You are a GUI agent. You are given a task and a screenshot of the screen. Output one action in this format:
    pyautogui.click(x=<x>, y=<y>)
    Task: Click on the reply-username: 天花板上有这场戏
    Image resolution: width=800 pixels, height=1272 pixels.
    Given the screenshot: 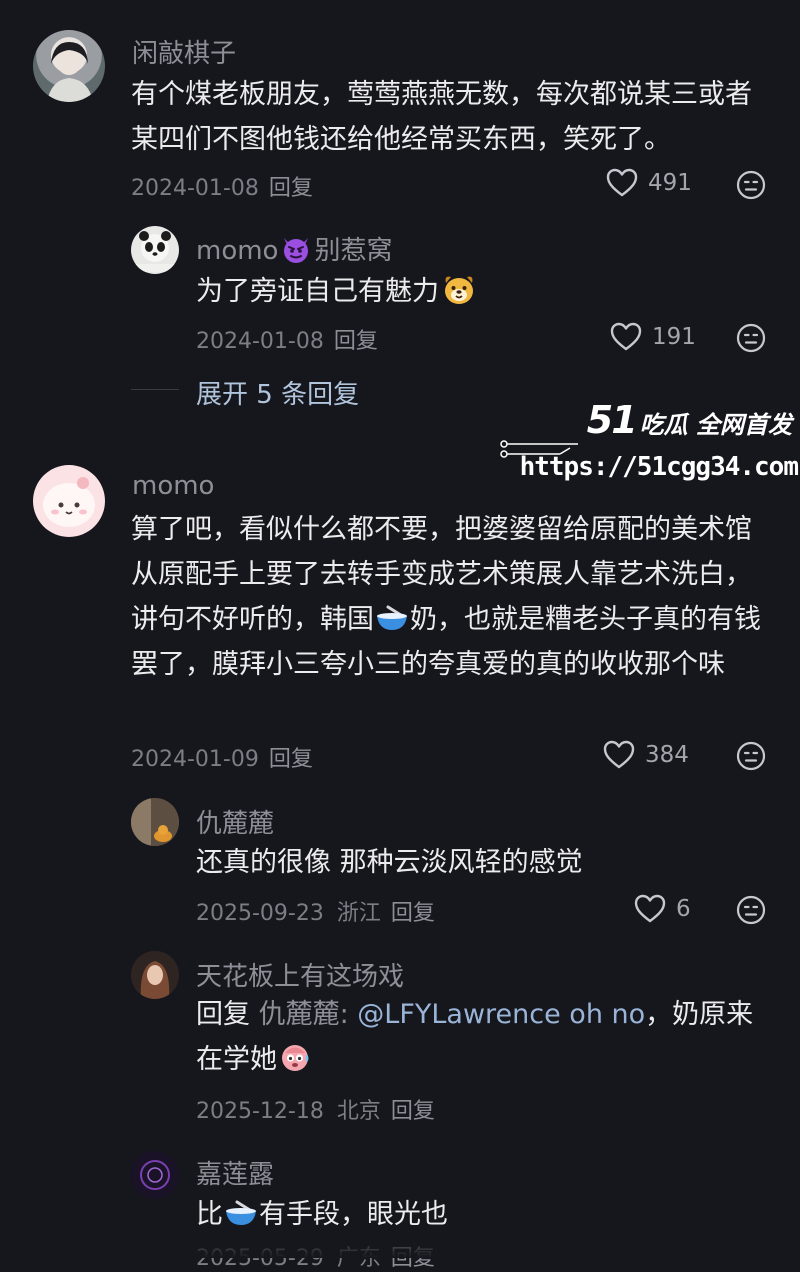 What is the action you would take?
    pyautogui.click(x=300, y=974)
    